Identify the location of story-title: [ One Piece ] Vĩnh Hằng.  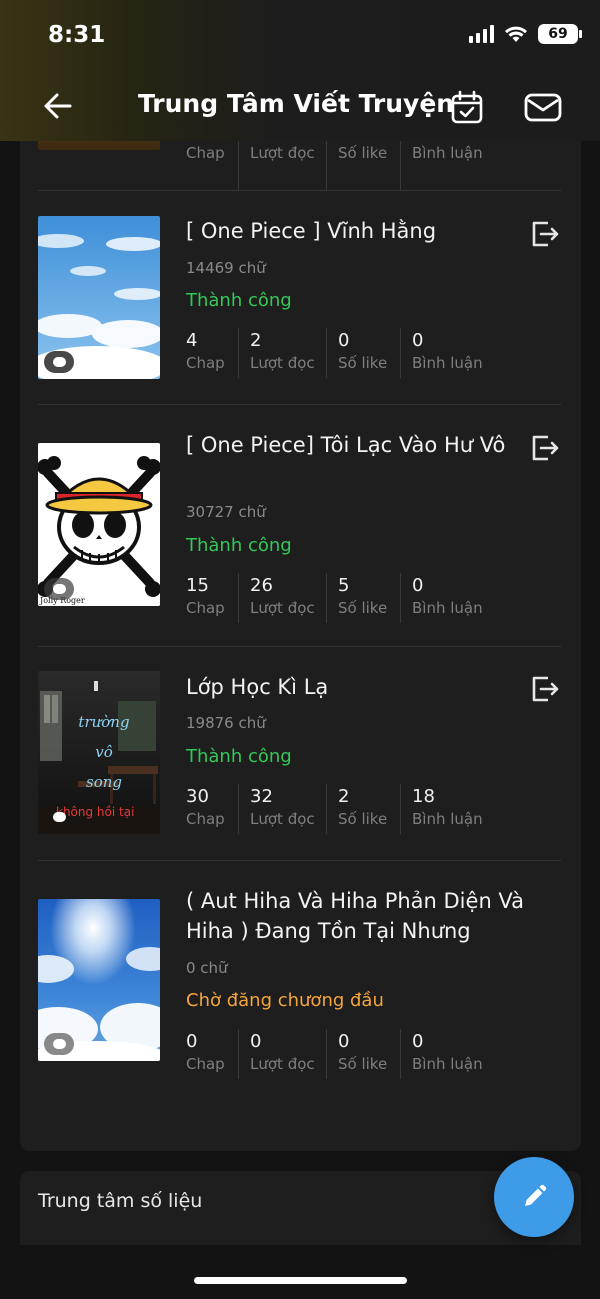
(311, 231).